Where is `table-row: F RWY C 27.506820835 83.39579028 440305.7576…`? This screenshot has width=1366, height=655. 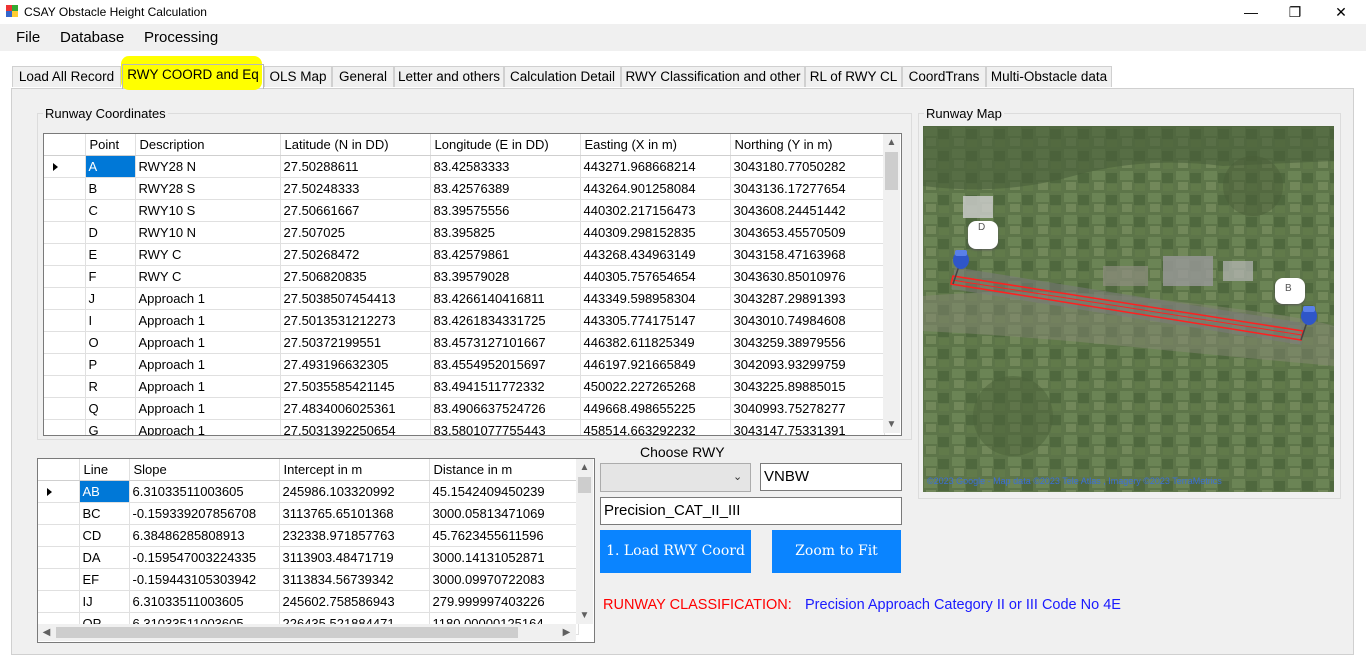
table-row: F RWY C 27.506820835 83.39579028 440305.7576… is located at coordinates (464, 276).